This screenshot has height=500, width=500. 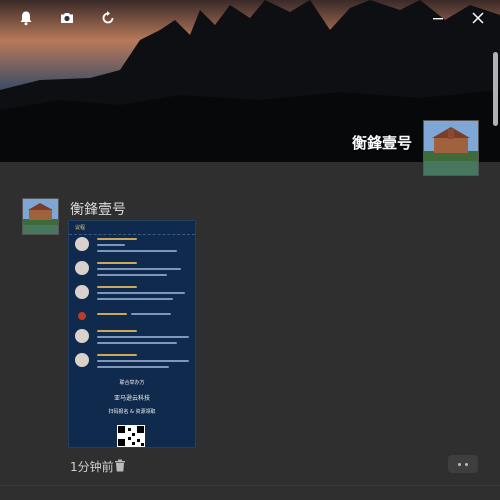 I want to click on more-button, so click(x=463, y=464).